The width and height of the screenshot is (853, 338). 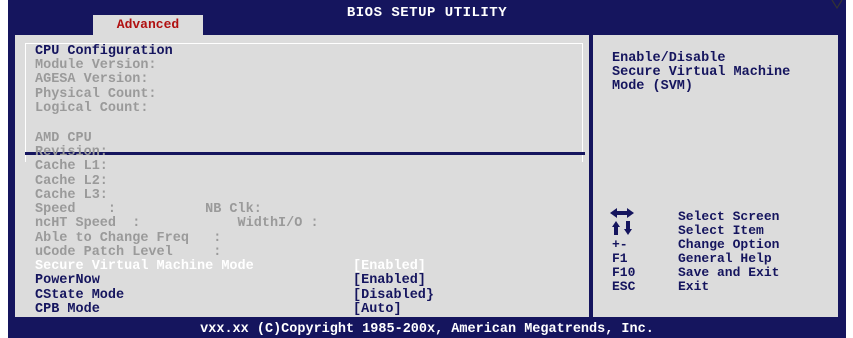 What do you see at coordinates (71, 166) in the screenshot?
I see `info-line: Cache L1:` at bounding box center [71, 166].